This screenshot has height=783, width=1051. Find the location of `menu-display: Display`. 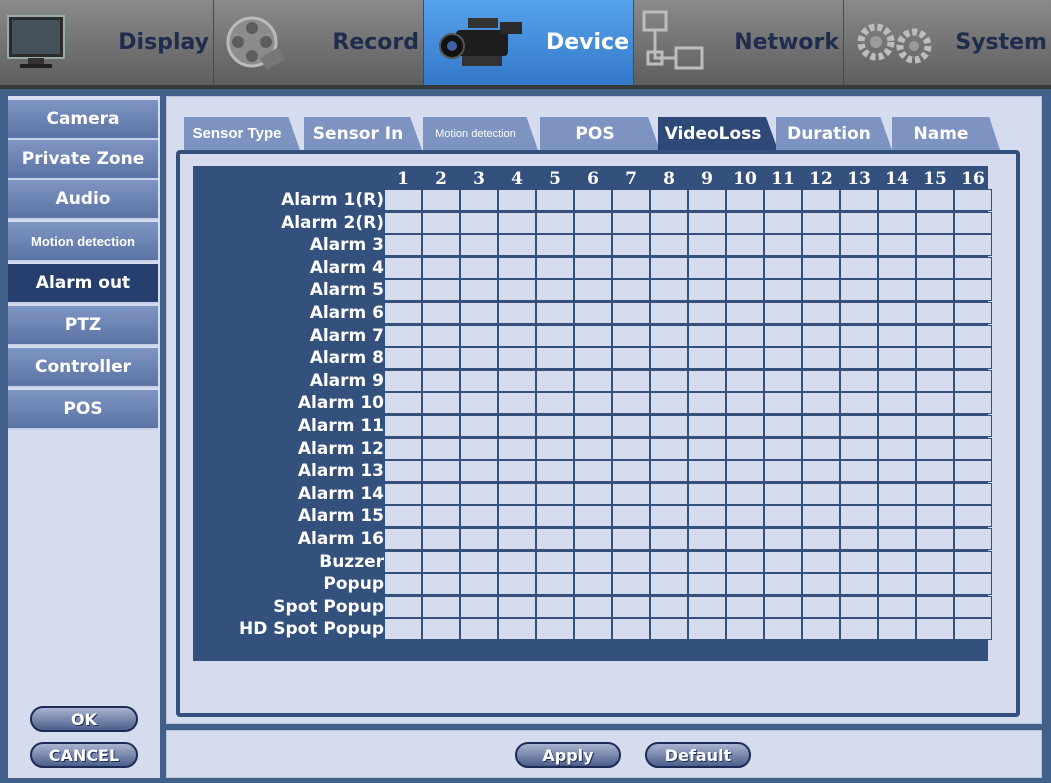

menu-display: Display is located at coordinates (107, 42).